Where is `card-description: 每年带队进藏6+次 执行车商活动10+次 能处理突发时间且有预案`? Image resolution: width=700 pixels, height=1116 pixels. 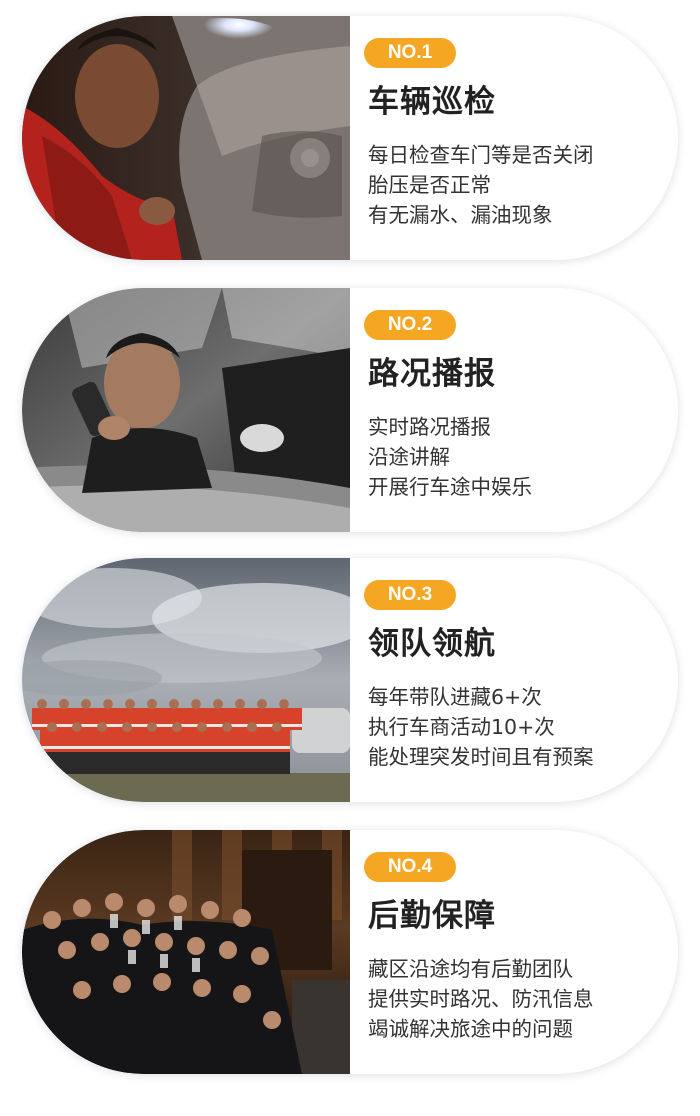 card-description: 每年带队进藏6+次 执行车商活动10+次 能处理突发时间且有预案 is located at coordinates (481, 727).